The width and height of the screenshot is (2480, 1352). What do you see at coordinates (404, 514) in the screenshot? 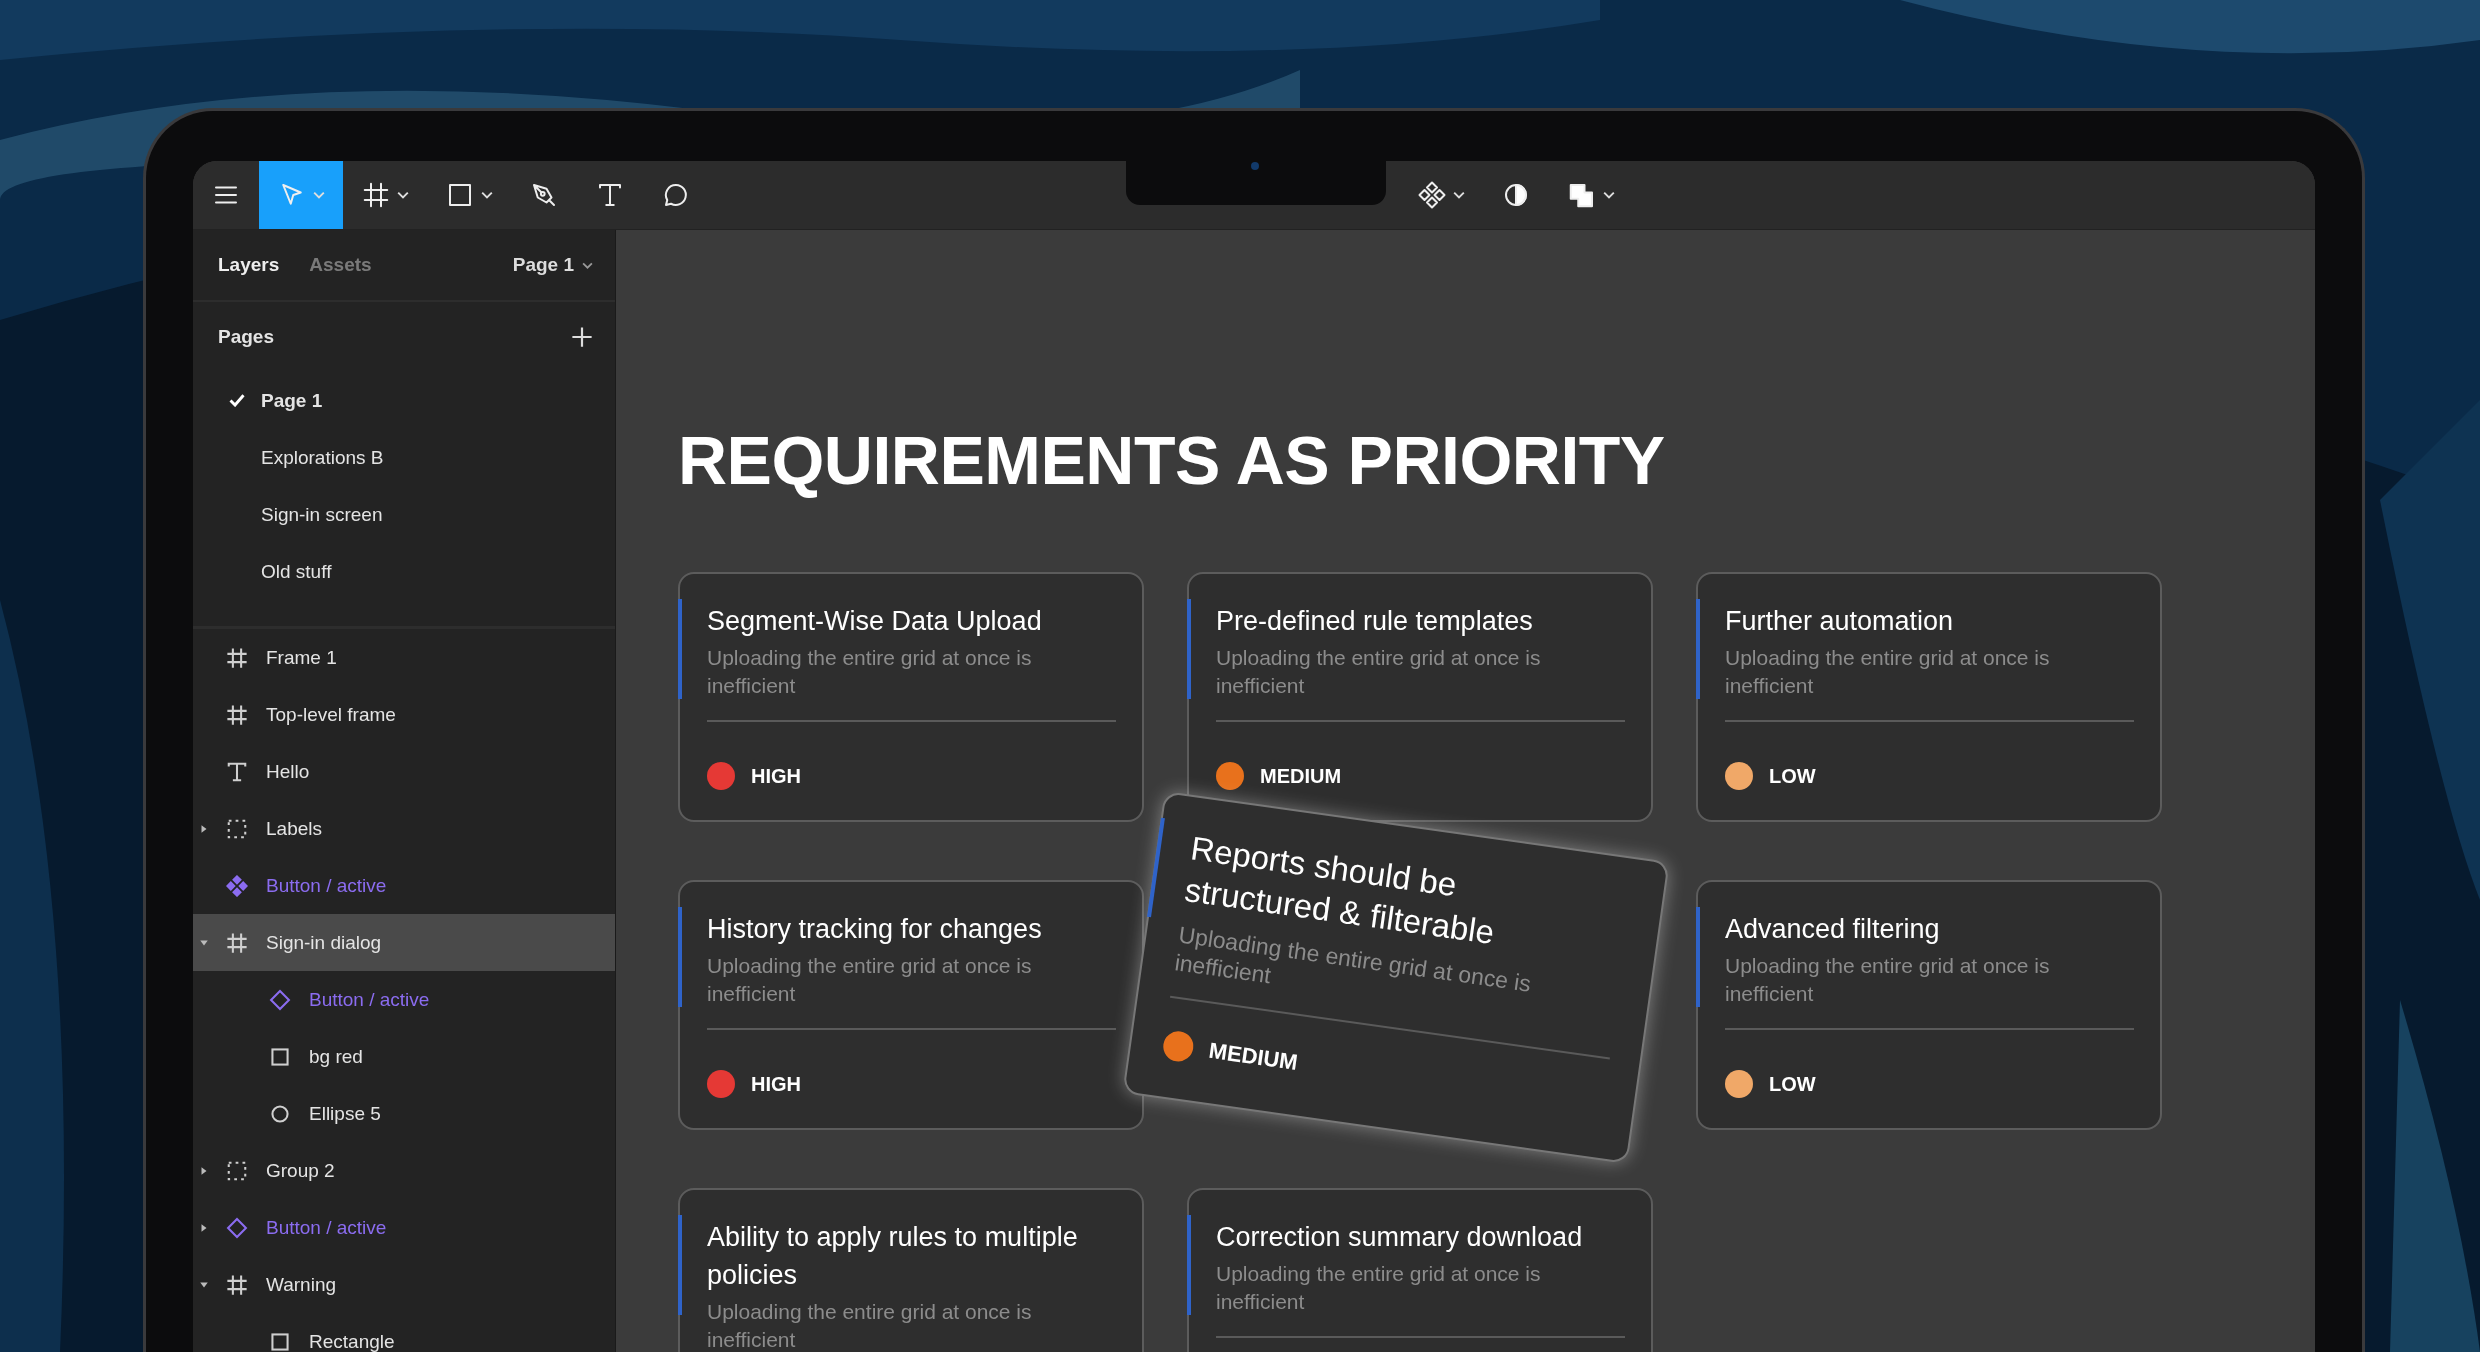
I see `page-item: Sign-in screen` at bounding box center [404, 514].